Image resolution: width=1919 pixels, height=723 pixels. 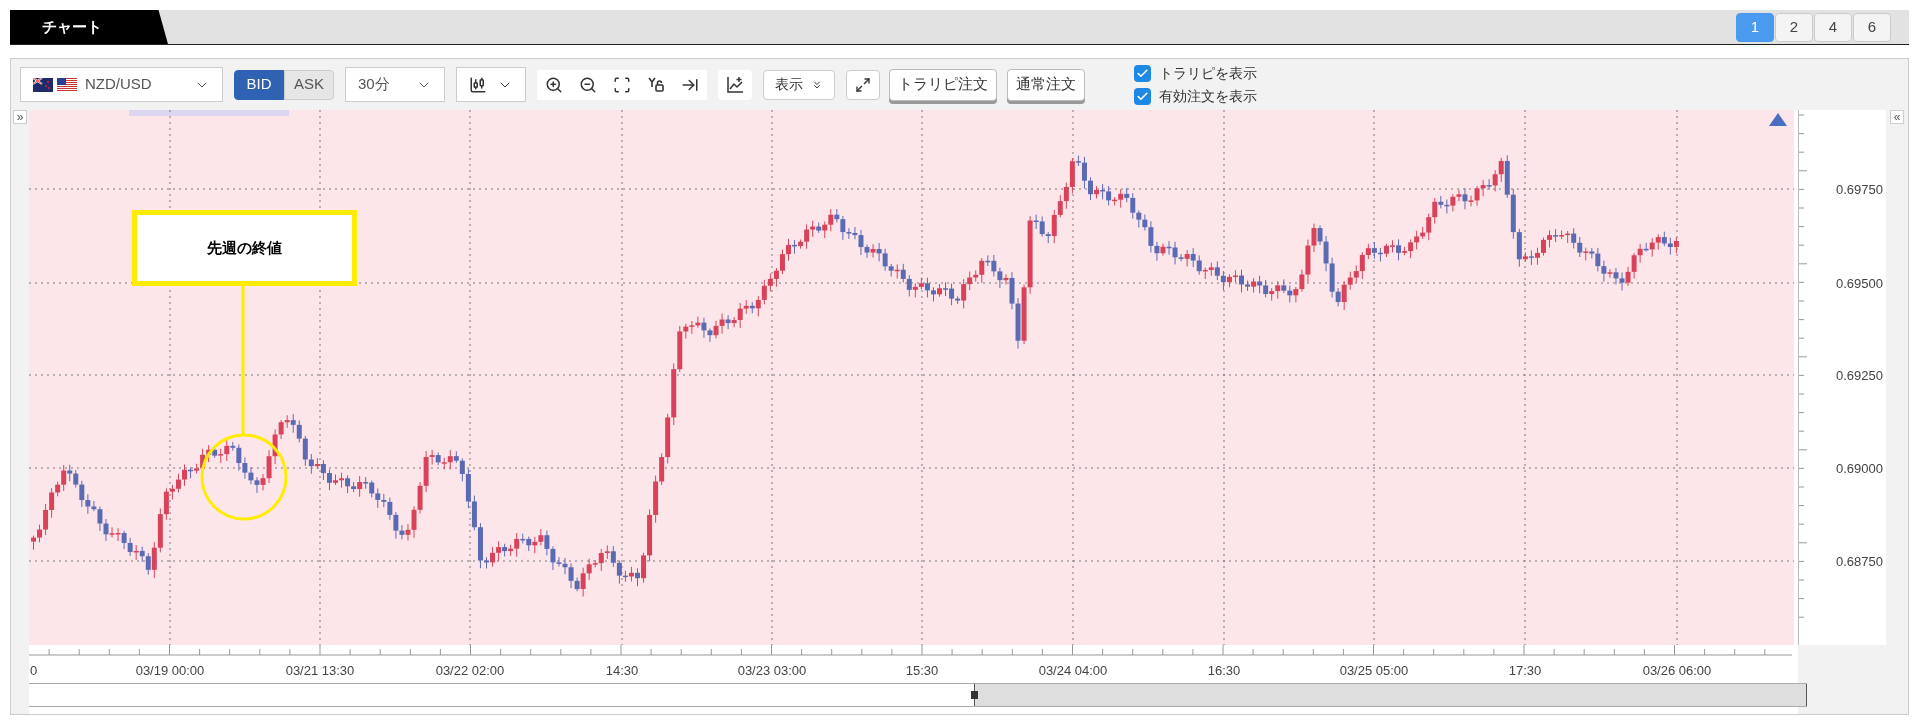 What do you see at coordinates (244, 248) in the screenshot?
I see `annotation-callout: 先週の終値` at bounding box center [244, 248].